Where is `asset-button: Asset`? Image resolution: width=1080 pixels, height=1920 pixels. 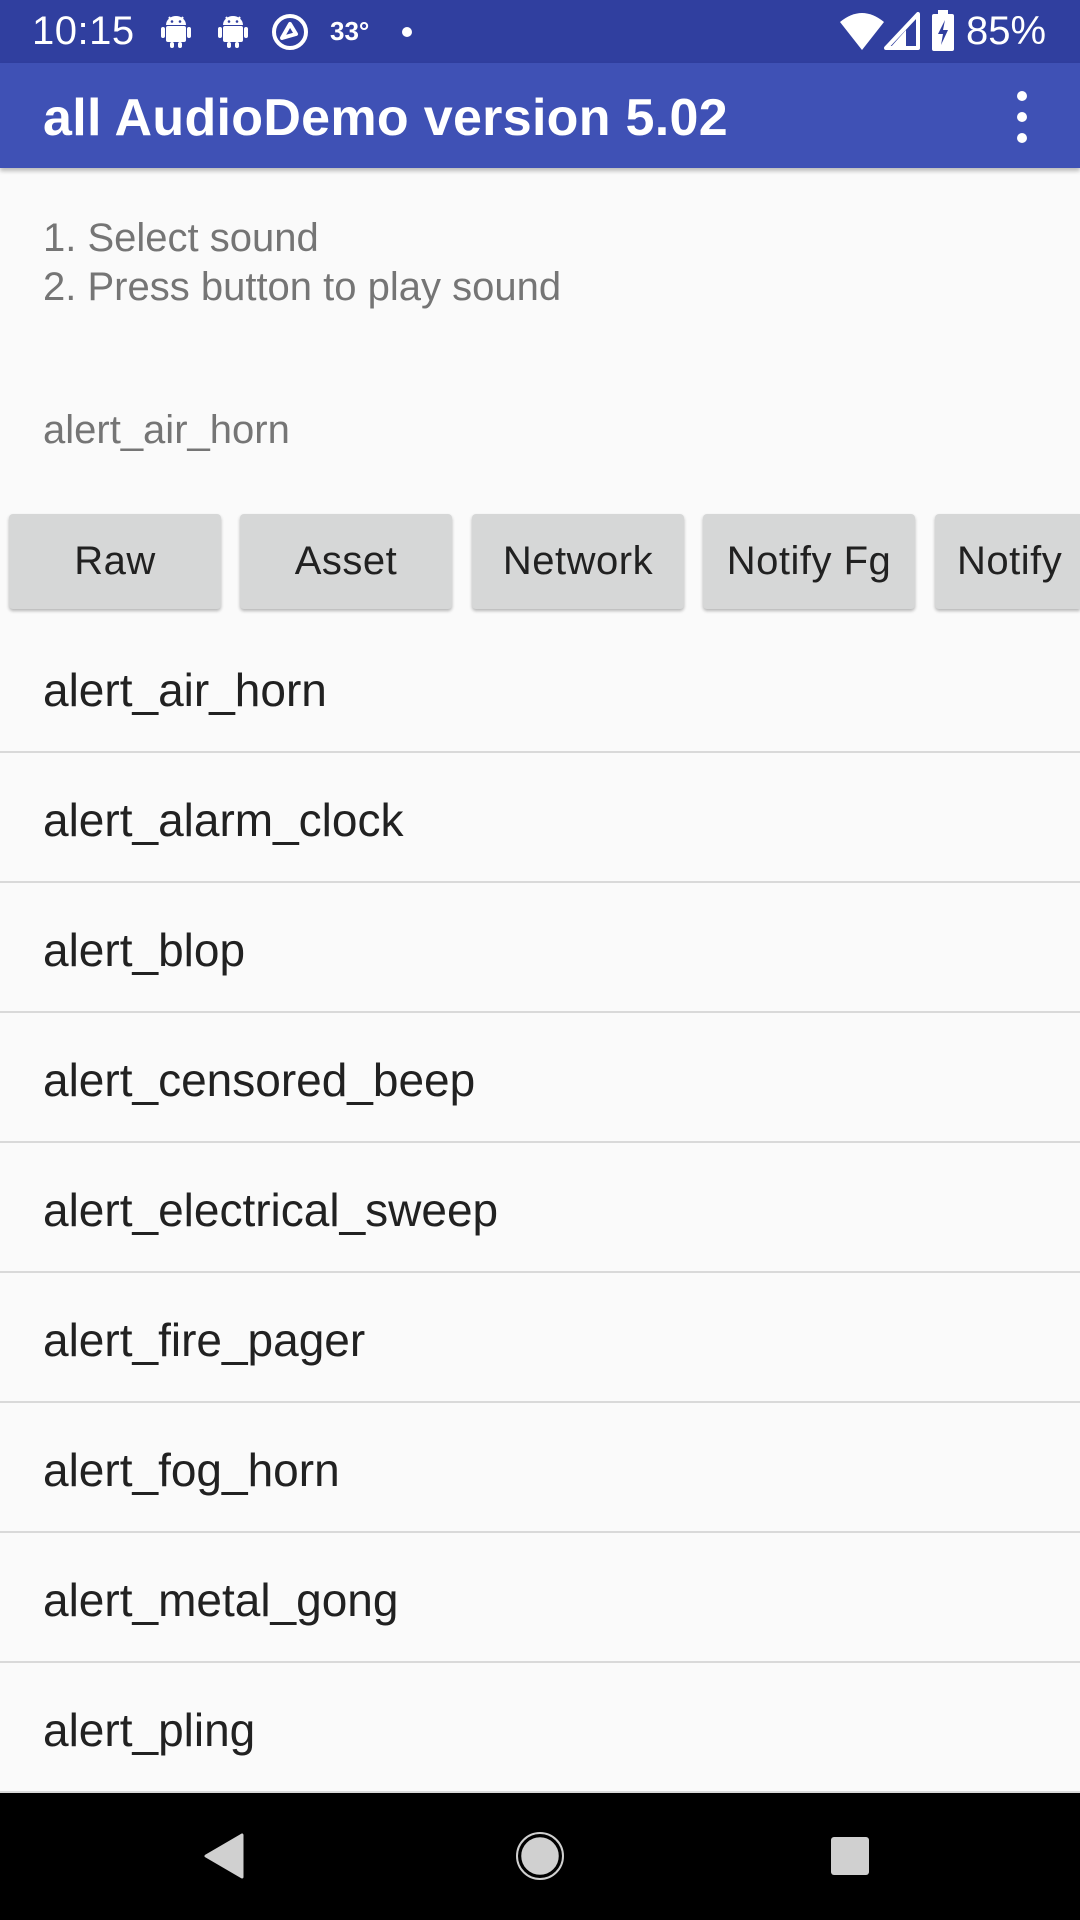 asset-button: Asset is located at coordinates (346, 561).